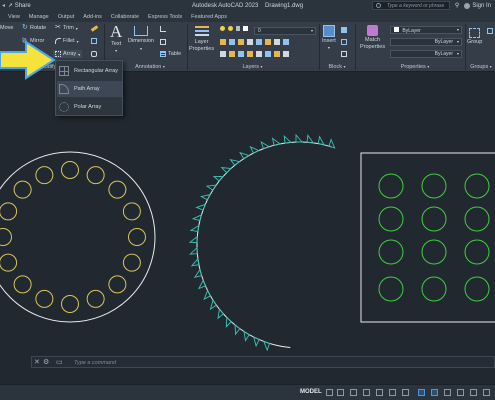 Image resolution: width=495 pixels, height=400 pixels. I want to click on ortho-icon, so click(353, 392).